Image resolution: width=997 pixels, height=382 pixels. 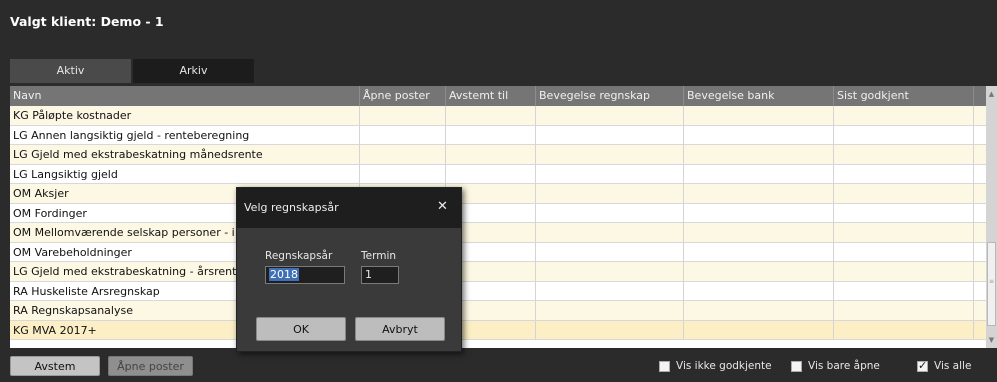 What do you see at coordinates (991, 340) in the screenshot?
I see `scroll-down-icon: ▼` at bounding box center [991, 340].